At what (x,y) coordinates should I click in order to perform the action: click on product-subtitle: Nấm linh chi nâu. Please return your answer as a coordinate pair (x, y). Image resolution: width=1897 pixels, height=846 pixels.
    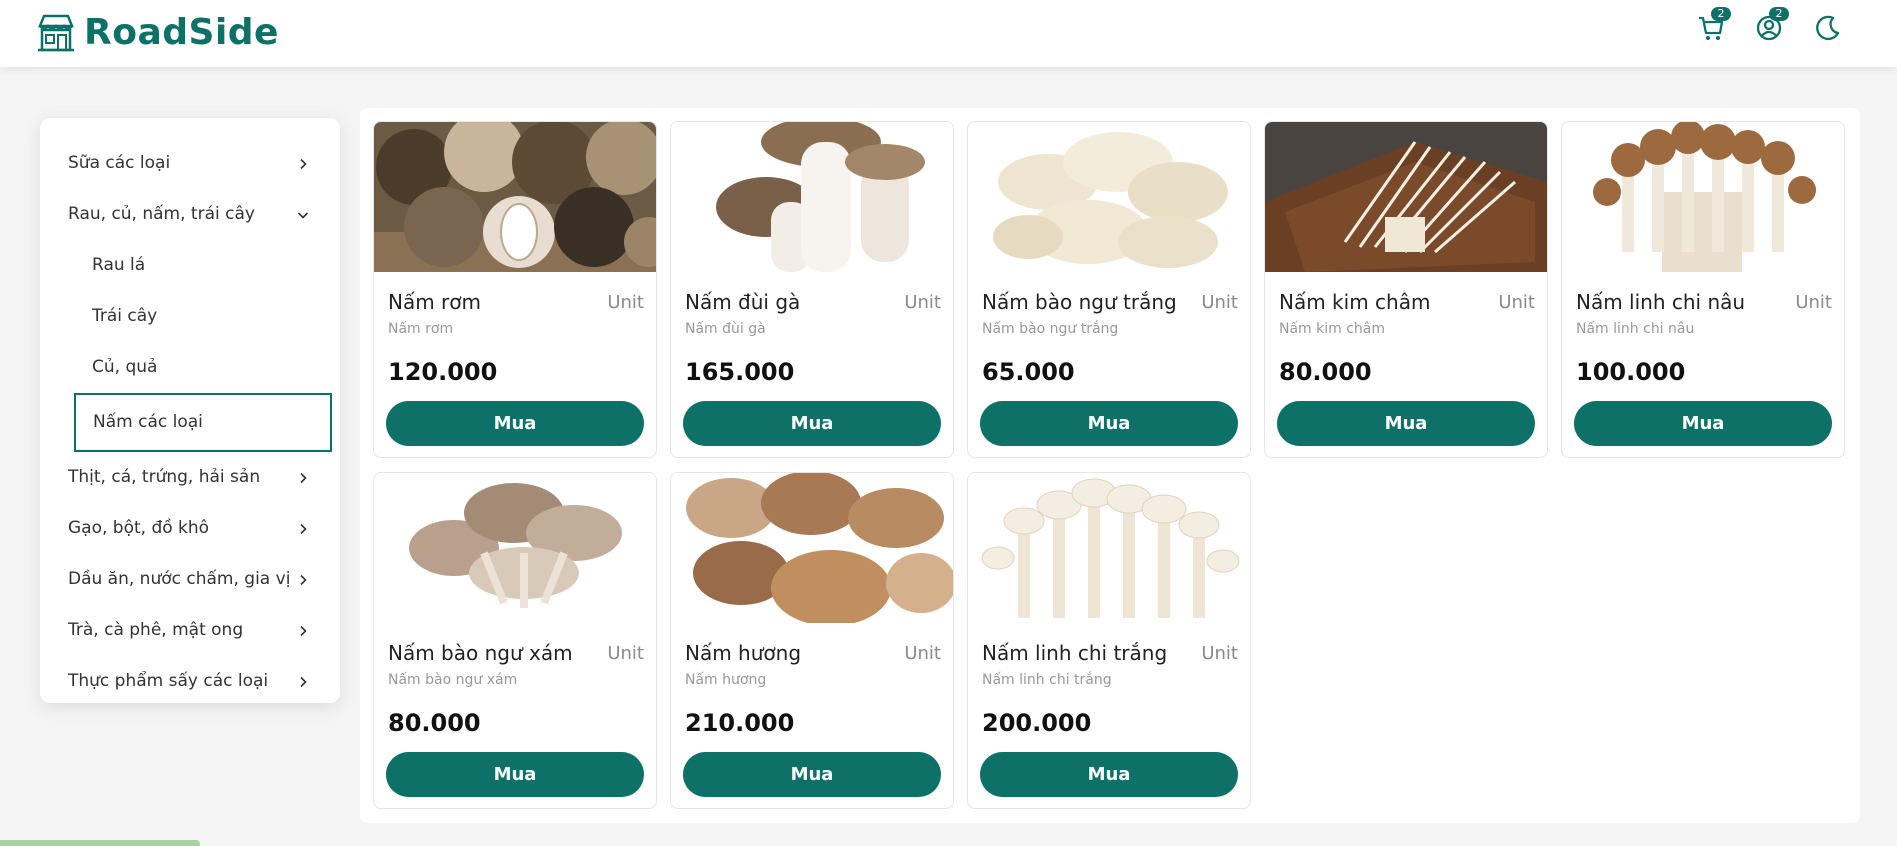
    Looking at the image, I should click on (1635, 329).